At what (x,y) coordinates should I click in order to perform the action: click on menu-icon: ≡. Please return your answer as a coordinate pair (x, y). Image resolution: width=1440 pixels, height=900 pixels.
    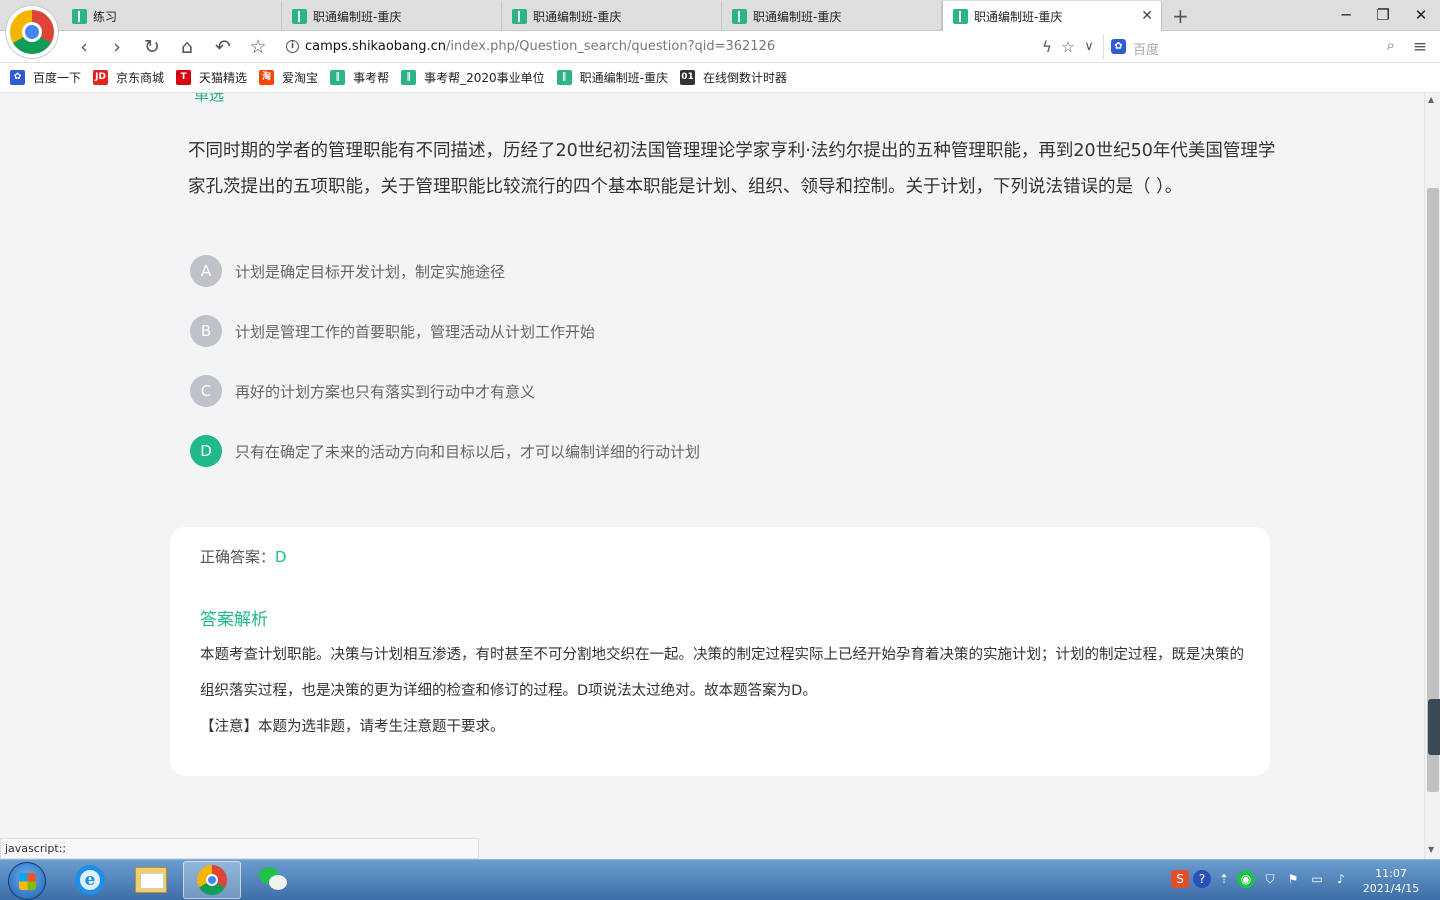
    Looking at the image, I should click on (1420, 47).